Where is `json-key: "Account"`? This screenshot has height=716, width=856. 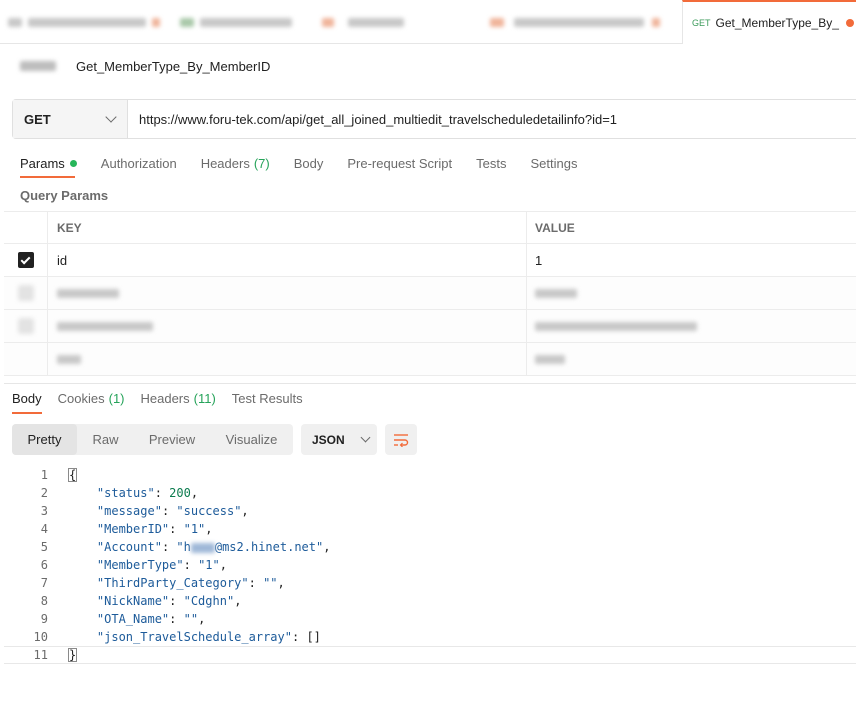 json-key: "Account" is located at coordinates (129, 547).